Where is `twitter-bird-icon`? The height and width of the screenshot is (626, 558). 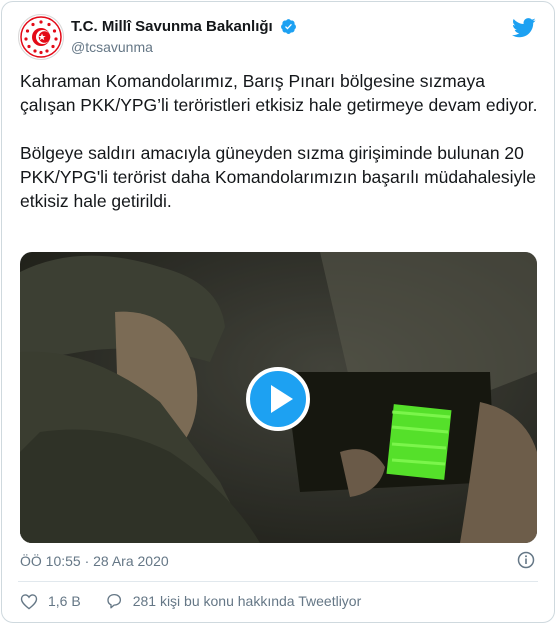 twitter-bird-icon is located at coordinates (524, 28).